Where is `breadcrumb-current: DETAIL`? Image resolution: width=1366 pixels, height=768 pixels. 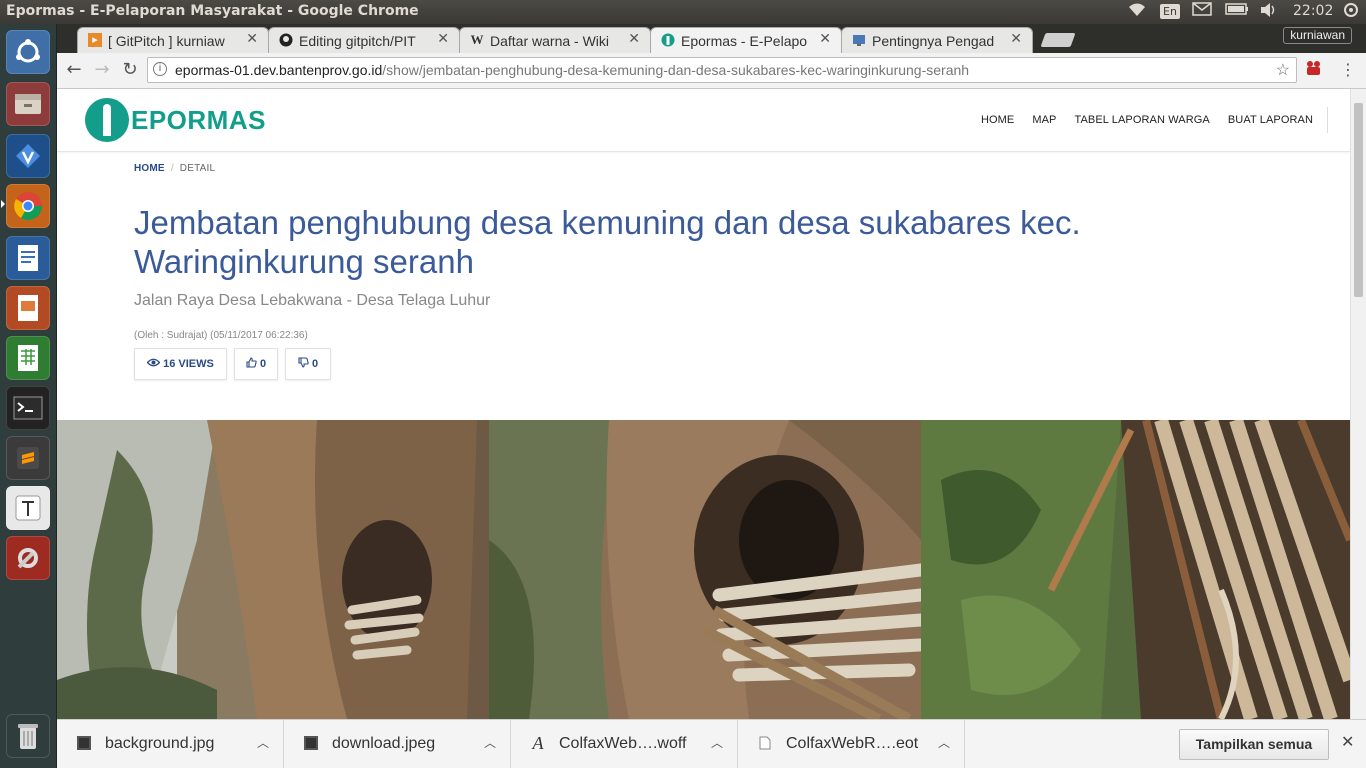
breadcrumb-current: DETAIL is located at coordinates (197, 168).